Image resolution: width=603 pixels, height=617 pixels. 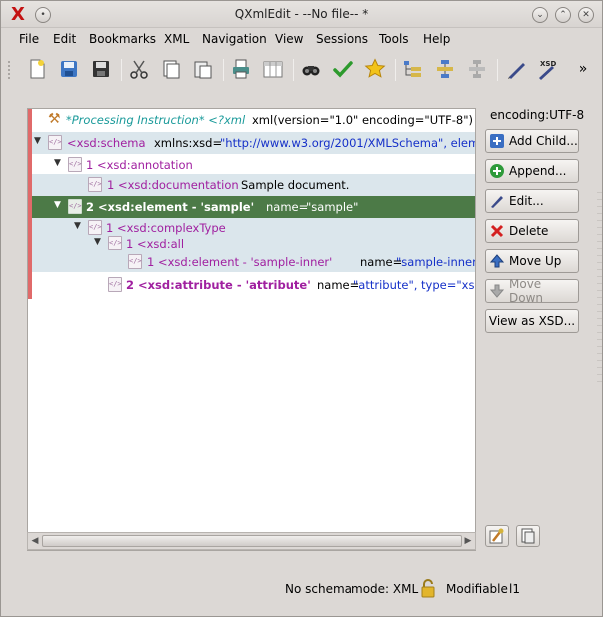 I want to click on toolbar-overflow-icon: », so click(x=583, y=69).